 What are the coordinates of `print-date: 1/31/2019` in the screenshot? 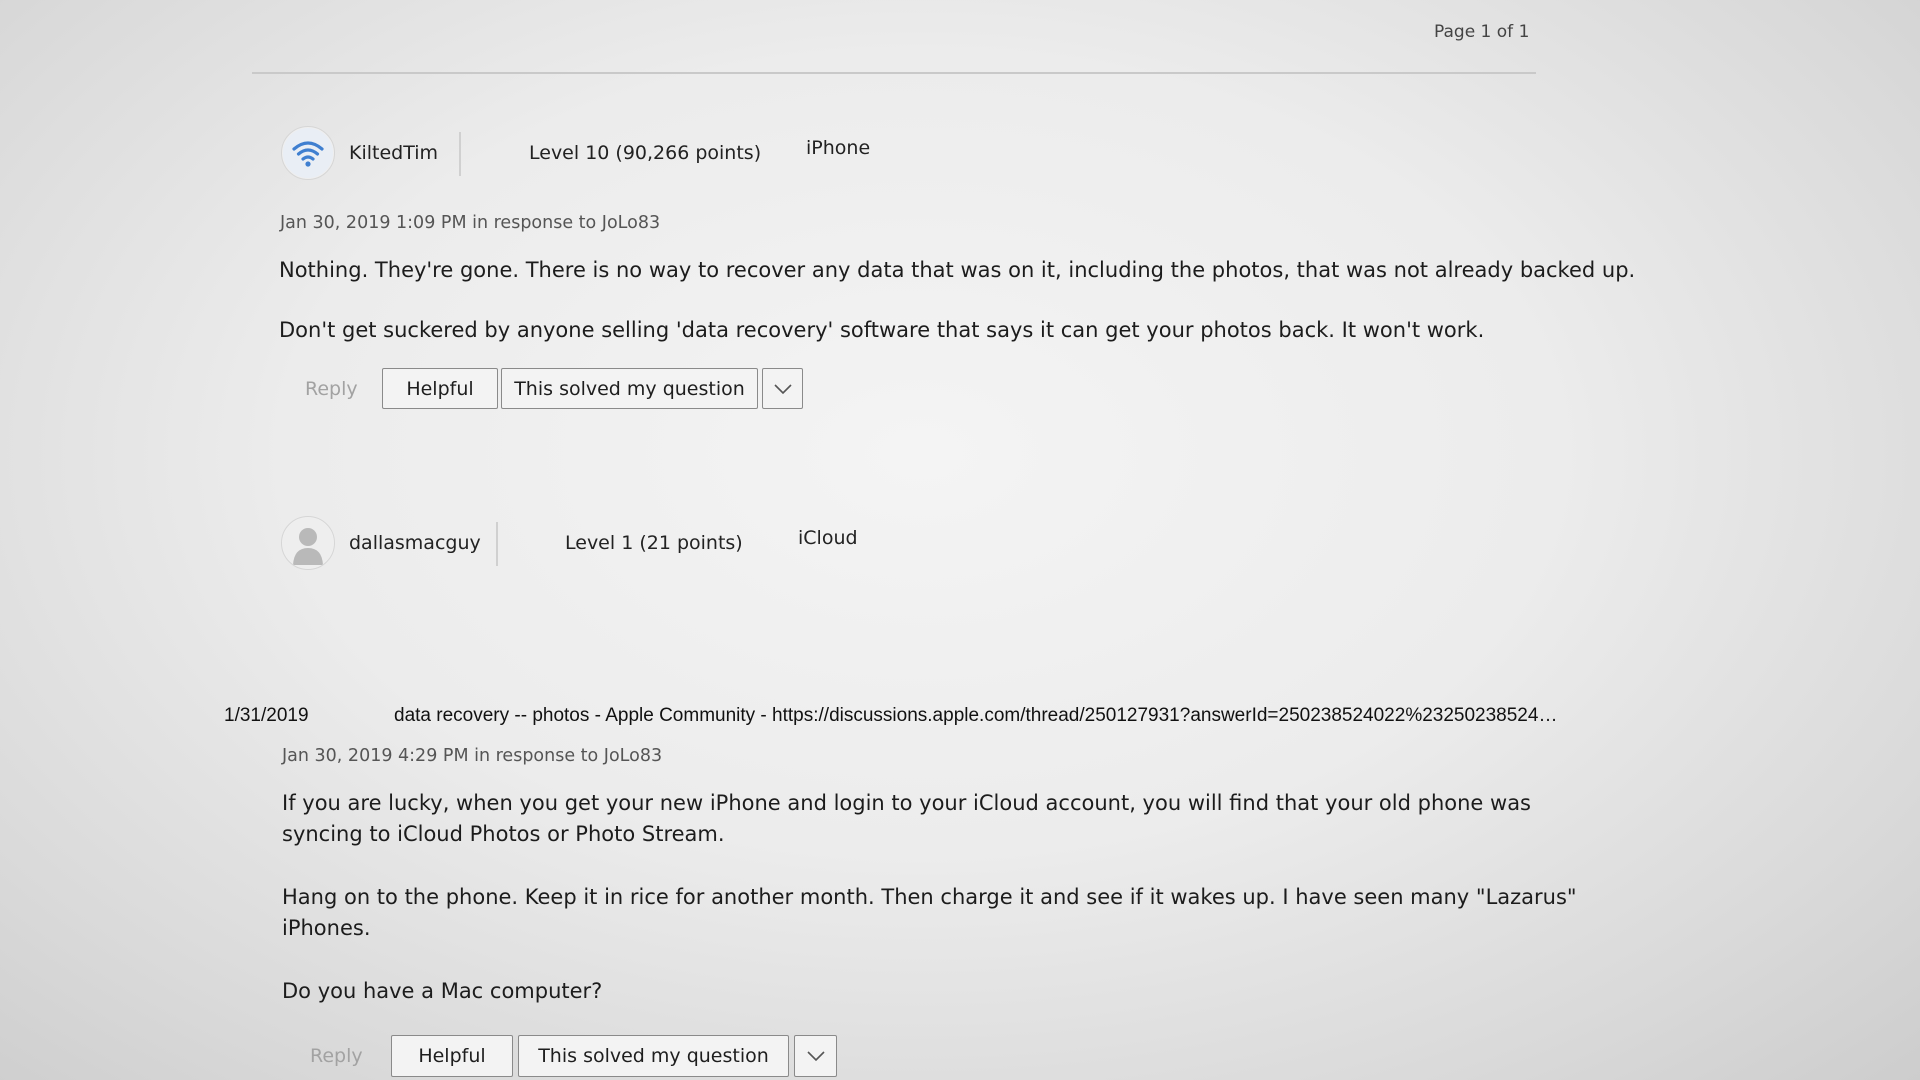 It's located at (266, 715).